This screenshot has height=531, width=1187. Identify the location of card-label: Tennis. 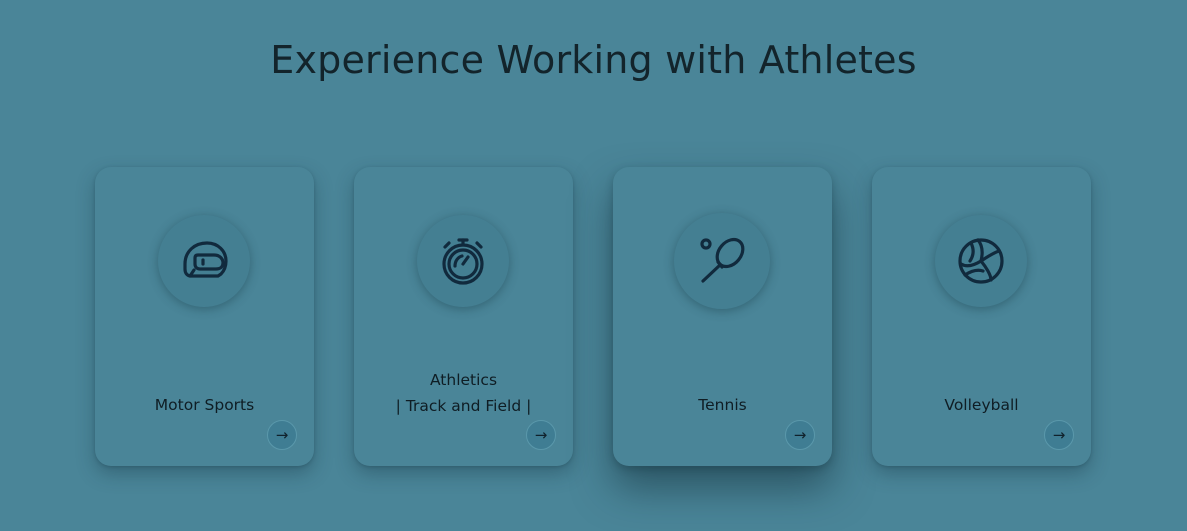
(722, 405).